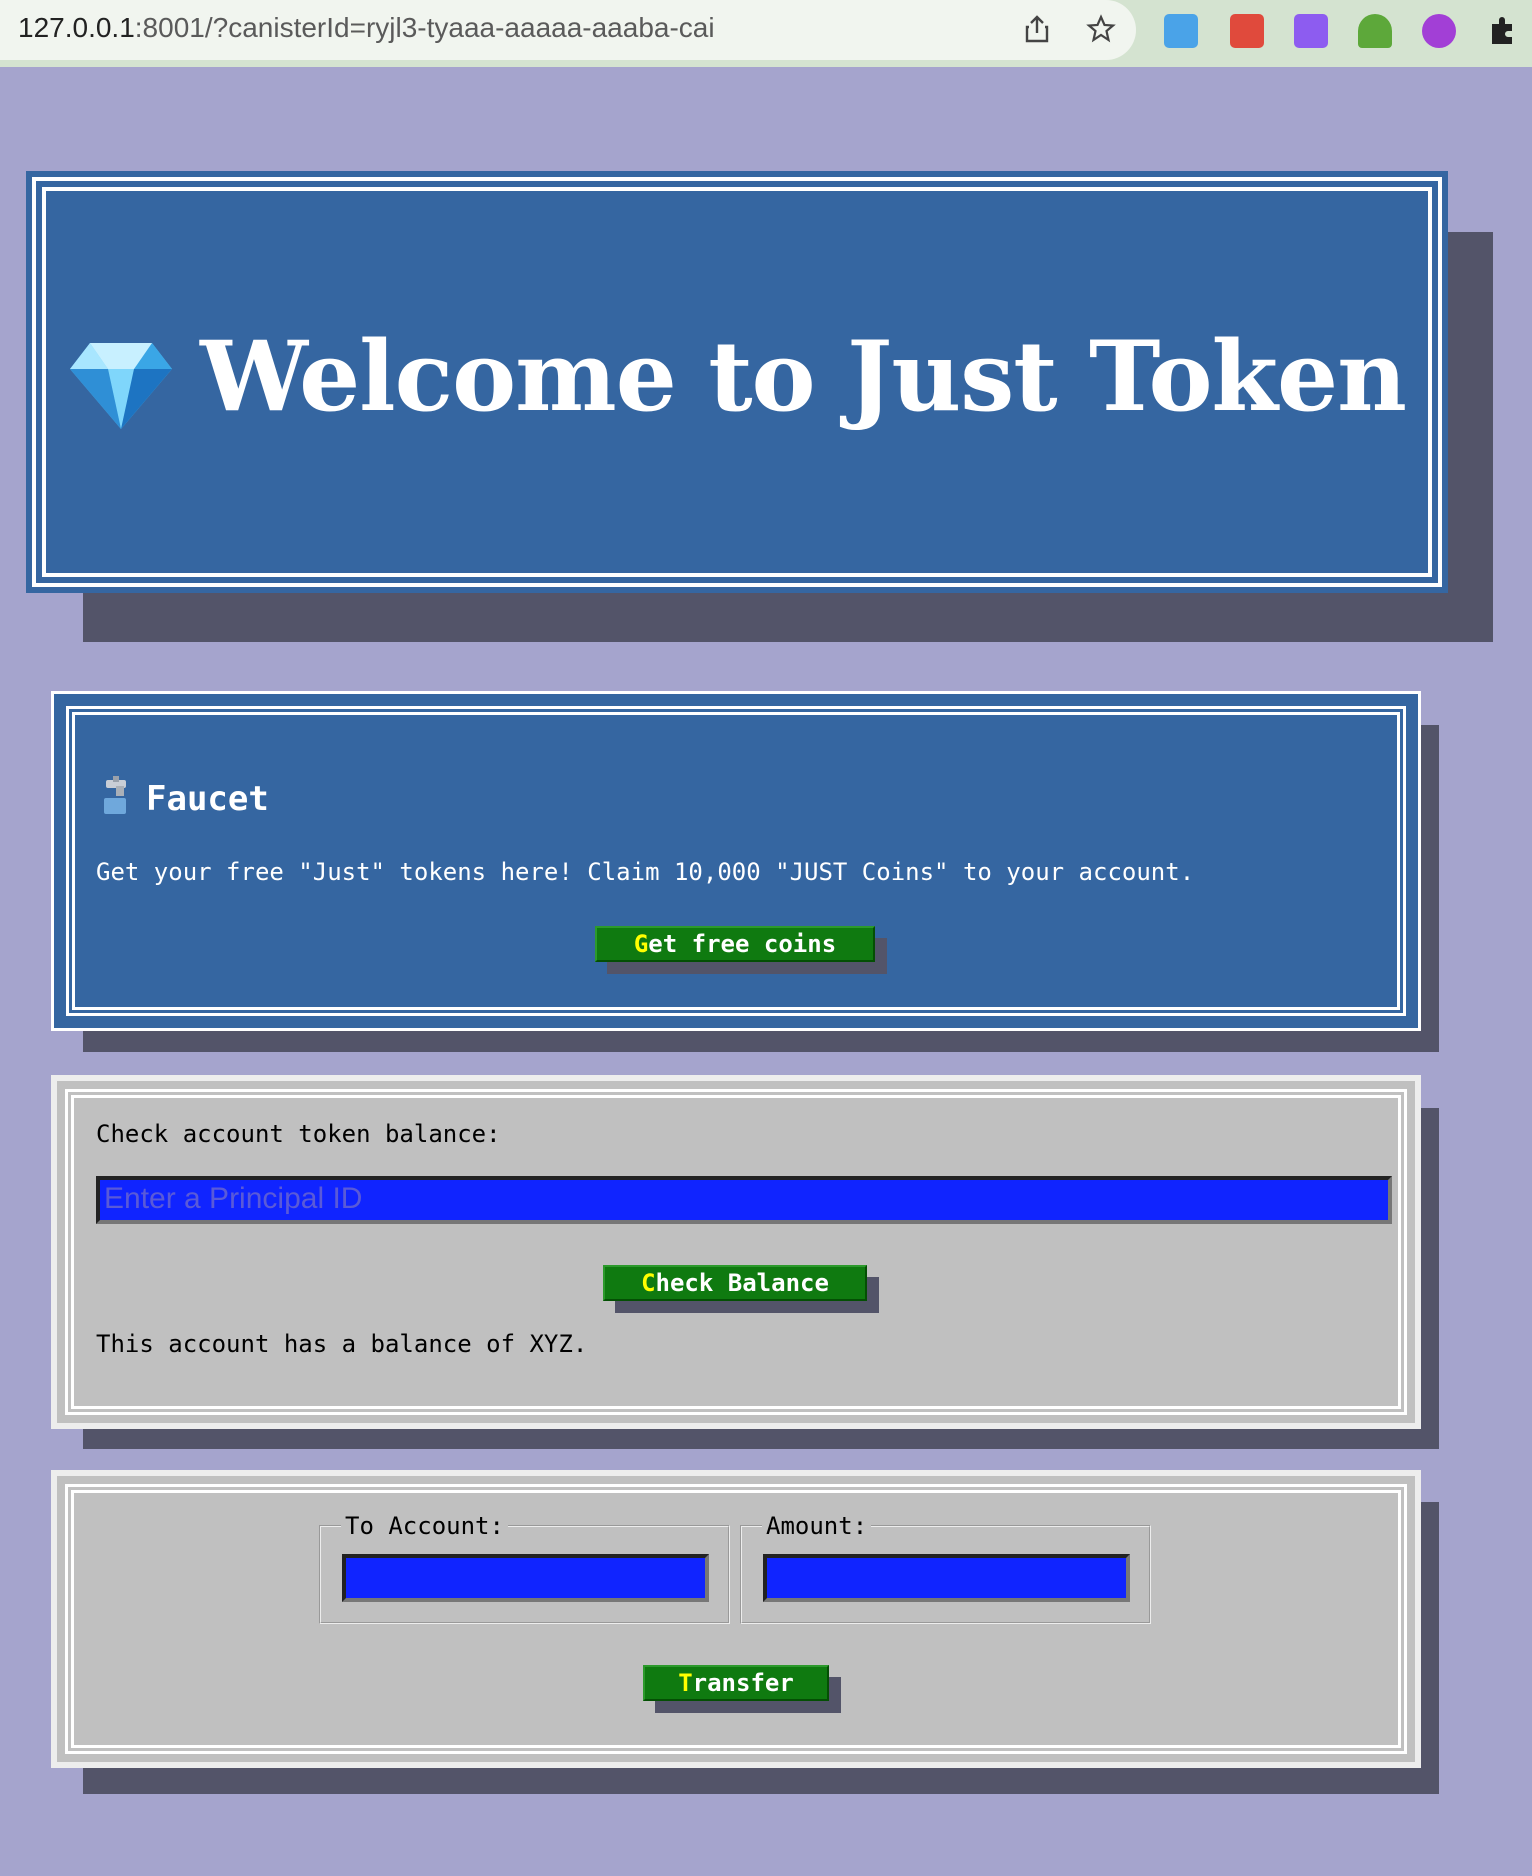  I want to click on check-balance-button: Check Balance, so click(735, 1283).